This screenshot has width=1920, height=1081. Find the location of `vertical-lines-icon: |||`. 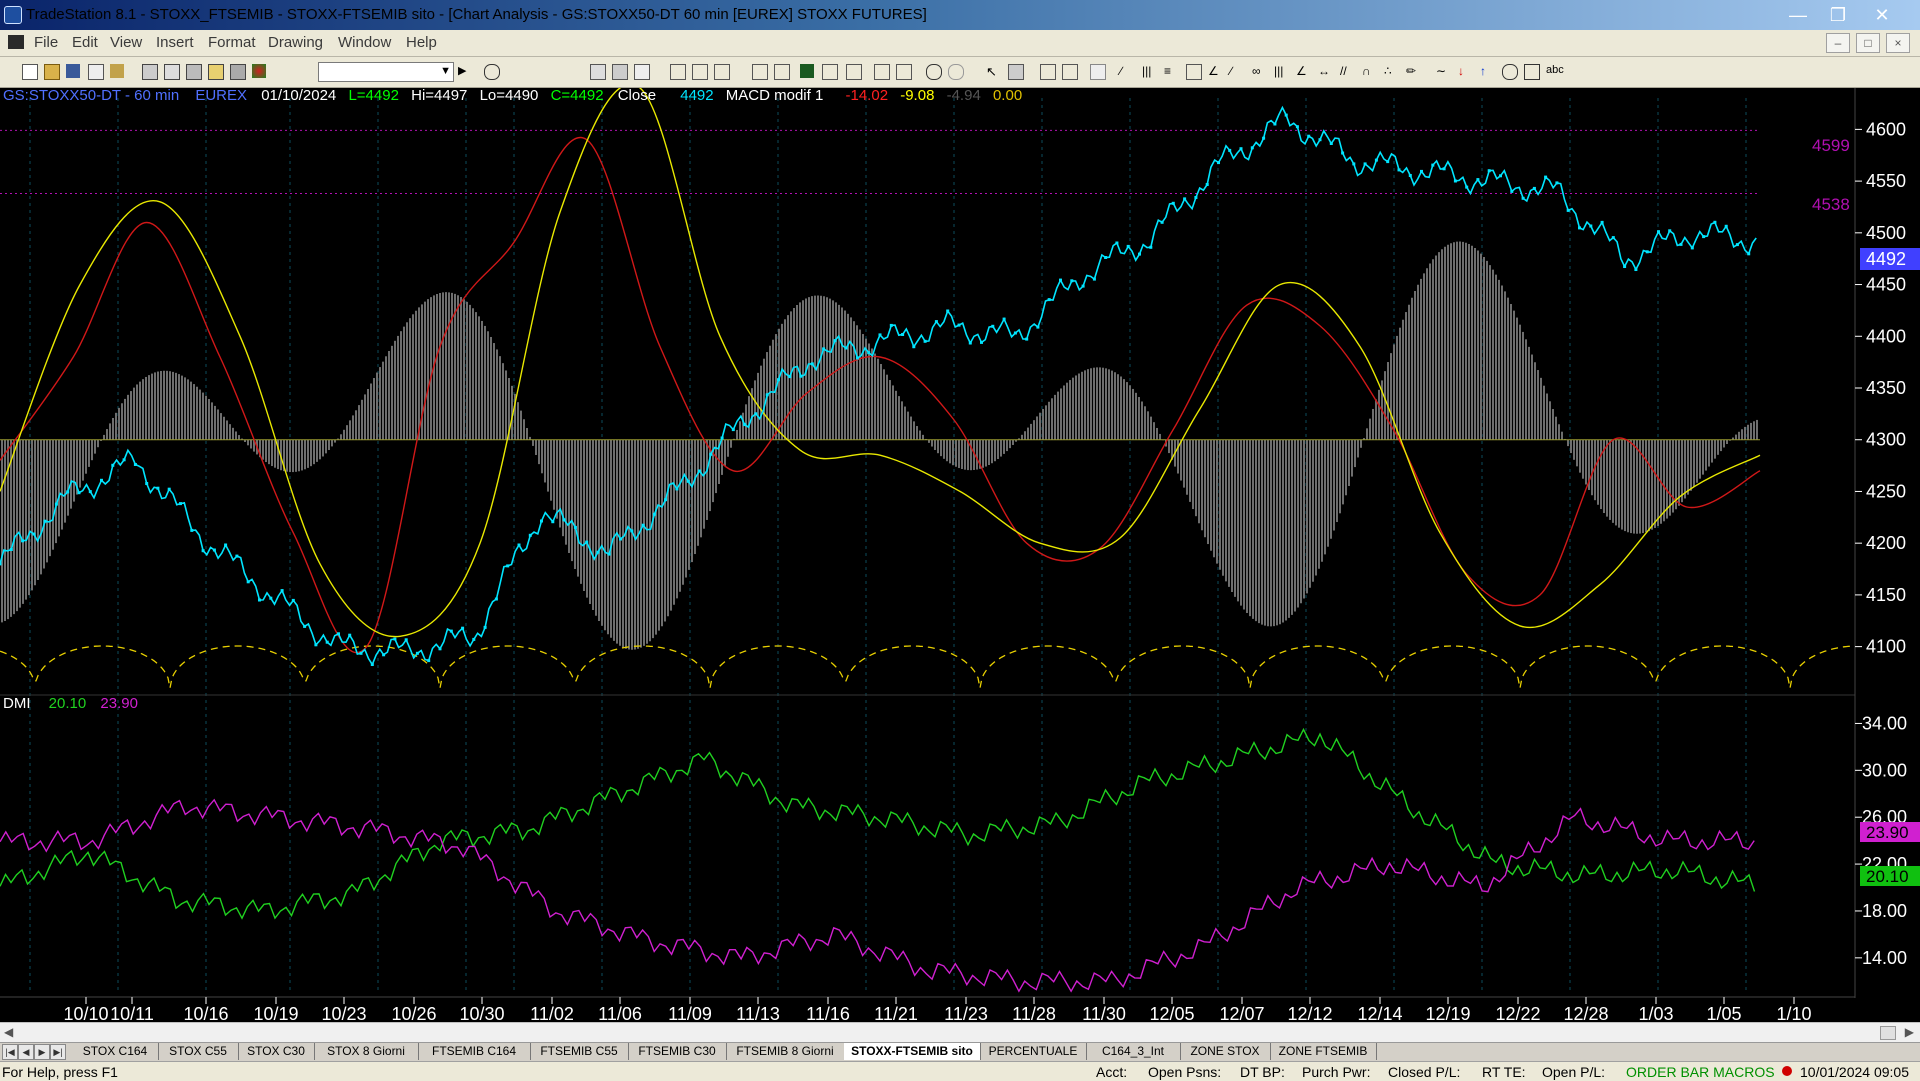

vertical-lines-icon: ||| is located at coordinates (1149, 71).